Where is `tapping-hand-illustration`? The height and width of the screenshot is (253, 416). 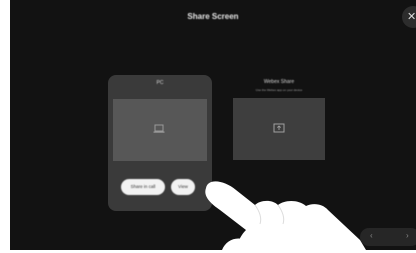
tapping-hand-illustration is located at coordinates (285, 215).